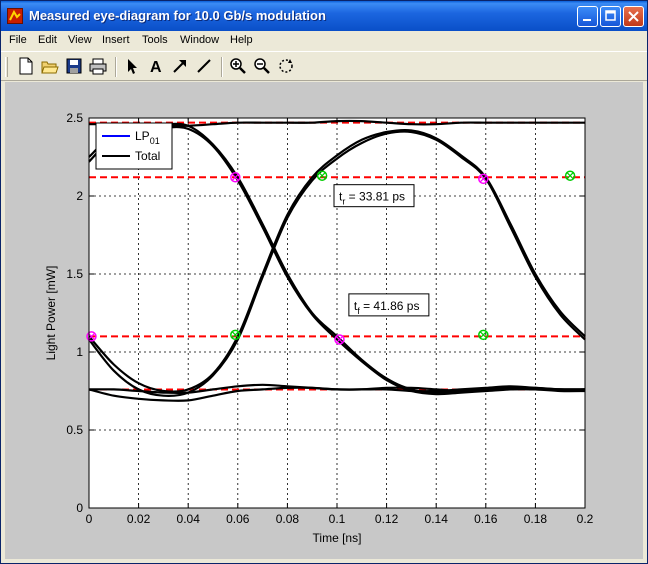 This screenshot has height=564, width=648. What do you see at coordinates (204, 66) in the screenshot?
I see `insert-line-icon` at bounding box center [204, 66].